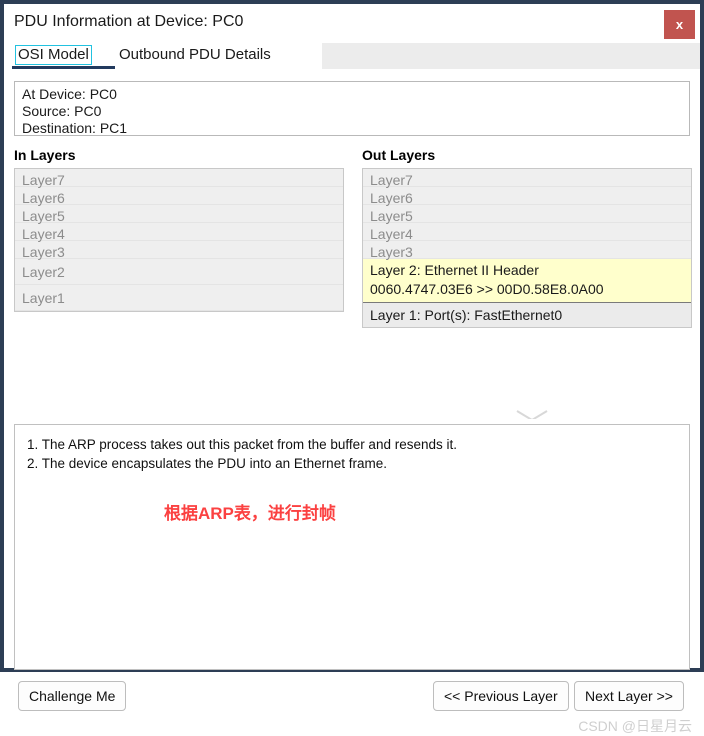 The height and width of the screenshot is (736, 704). I want to click on csdn-watermark: CSDN @日星月云, so click(635, 726).